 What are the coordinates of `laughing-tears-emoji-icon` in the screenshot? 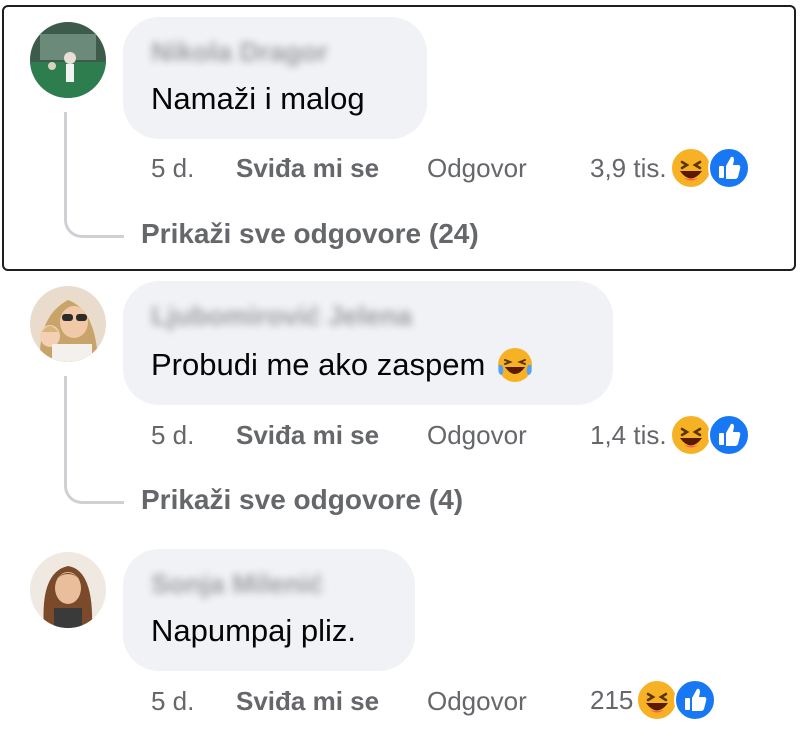 It's located at (515, 365).